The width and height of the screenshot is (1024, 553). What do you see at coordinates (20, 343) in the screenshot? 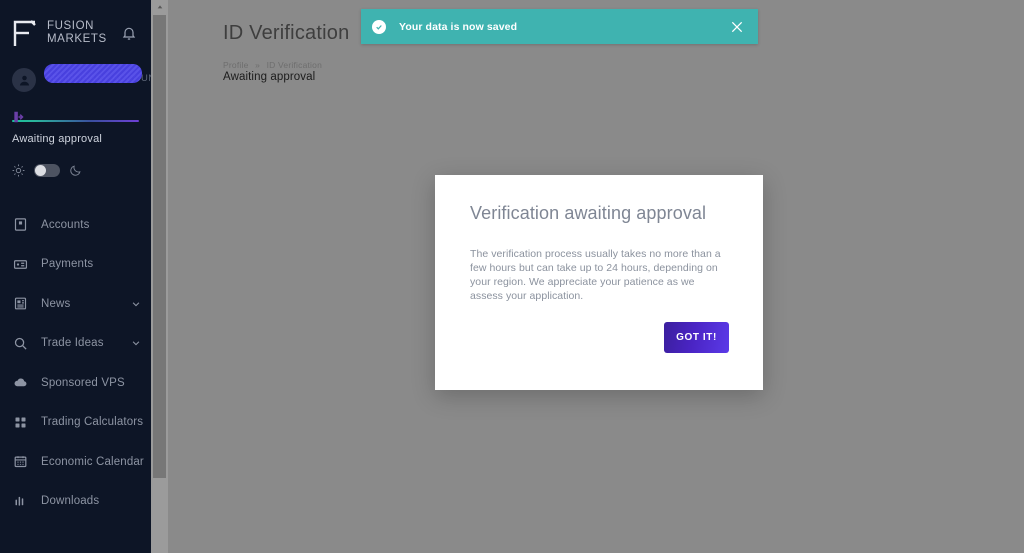
I see `search-icon` at bounding box center [20, 343].